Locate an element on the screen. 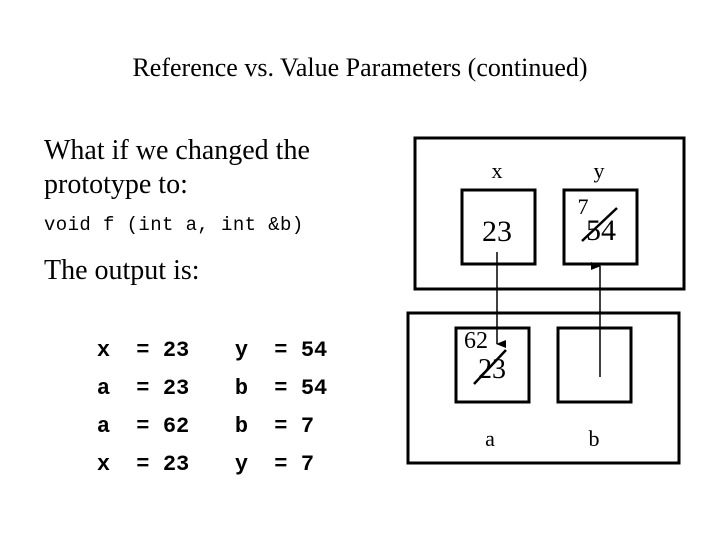  param-label-b: b is located at coordinates (594, 438).